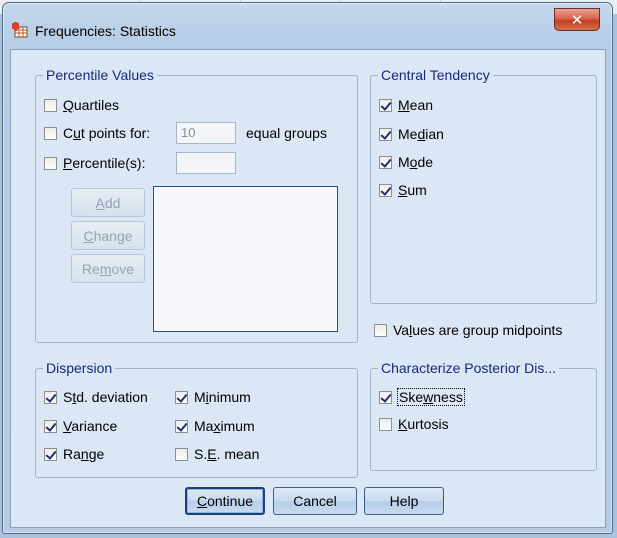  What do you see at coordinates (50, 105) in the screenshot?
I see `quartiles-checkbox` at bounding box center [50, 105].